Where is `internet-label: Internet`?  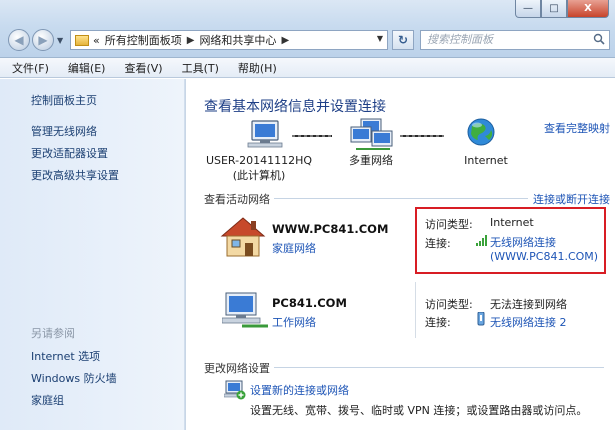 internet-label: Internet is located at coordinates (486, 160).